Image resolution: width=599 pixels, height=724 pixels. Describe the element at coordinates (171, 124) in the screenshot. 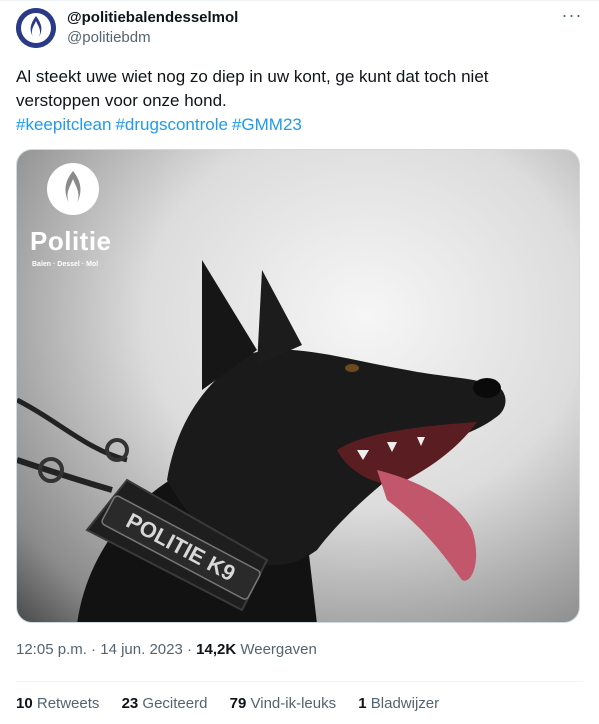

I see `hashtag-drugscontrole: #drugscontrole` at that location.